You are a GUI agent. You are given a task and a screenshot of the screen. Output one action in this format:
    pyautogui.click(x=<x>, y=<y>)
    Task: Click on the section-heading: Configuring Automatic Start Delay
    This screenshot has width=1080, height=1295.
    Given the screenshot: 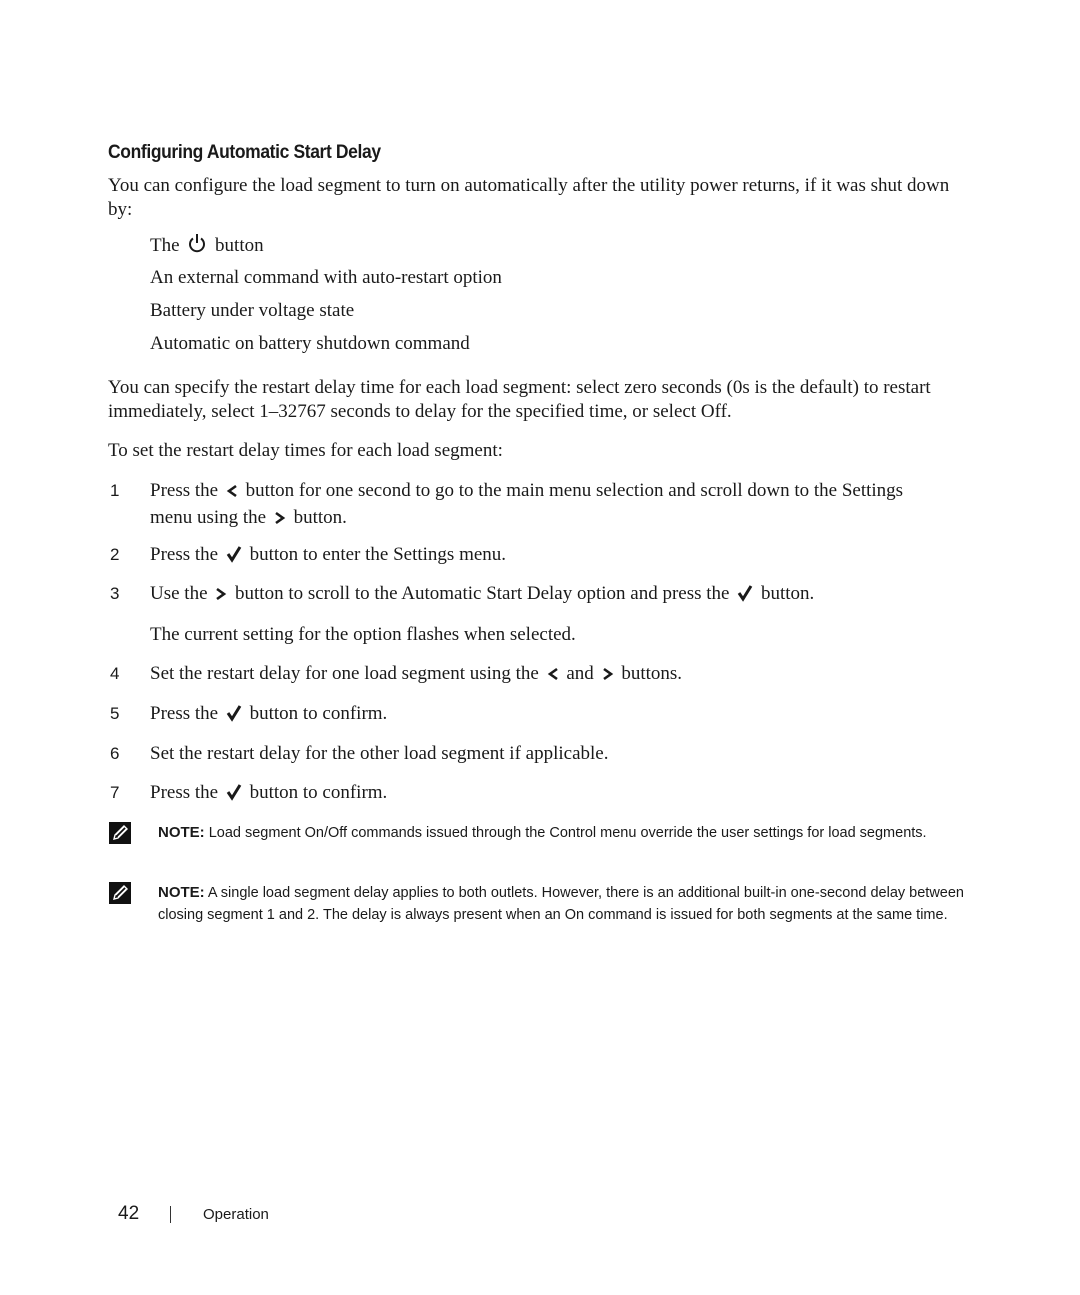 What is the action you would take?
    pyautogui.click(x=244, y=152)
    